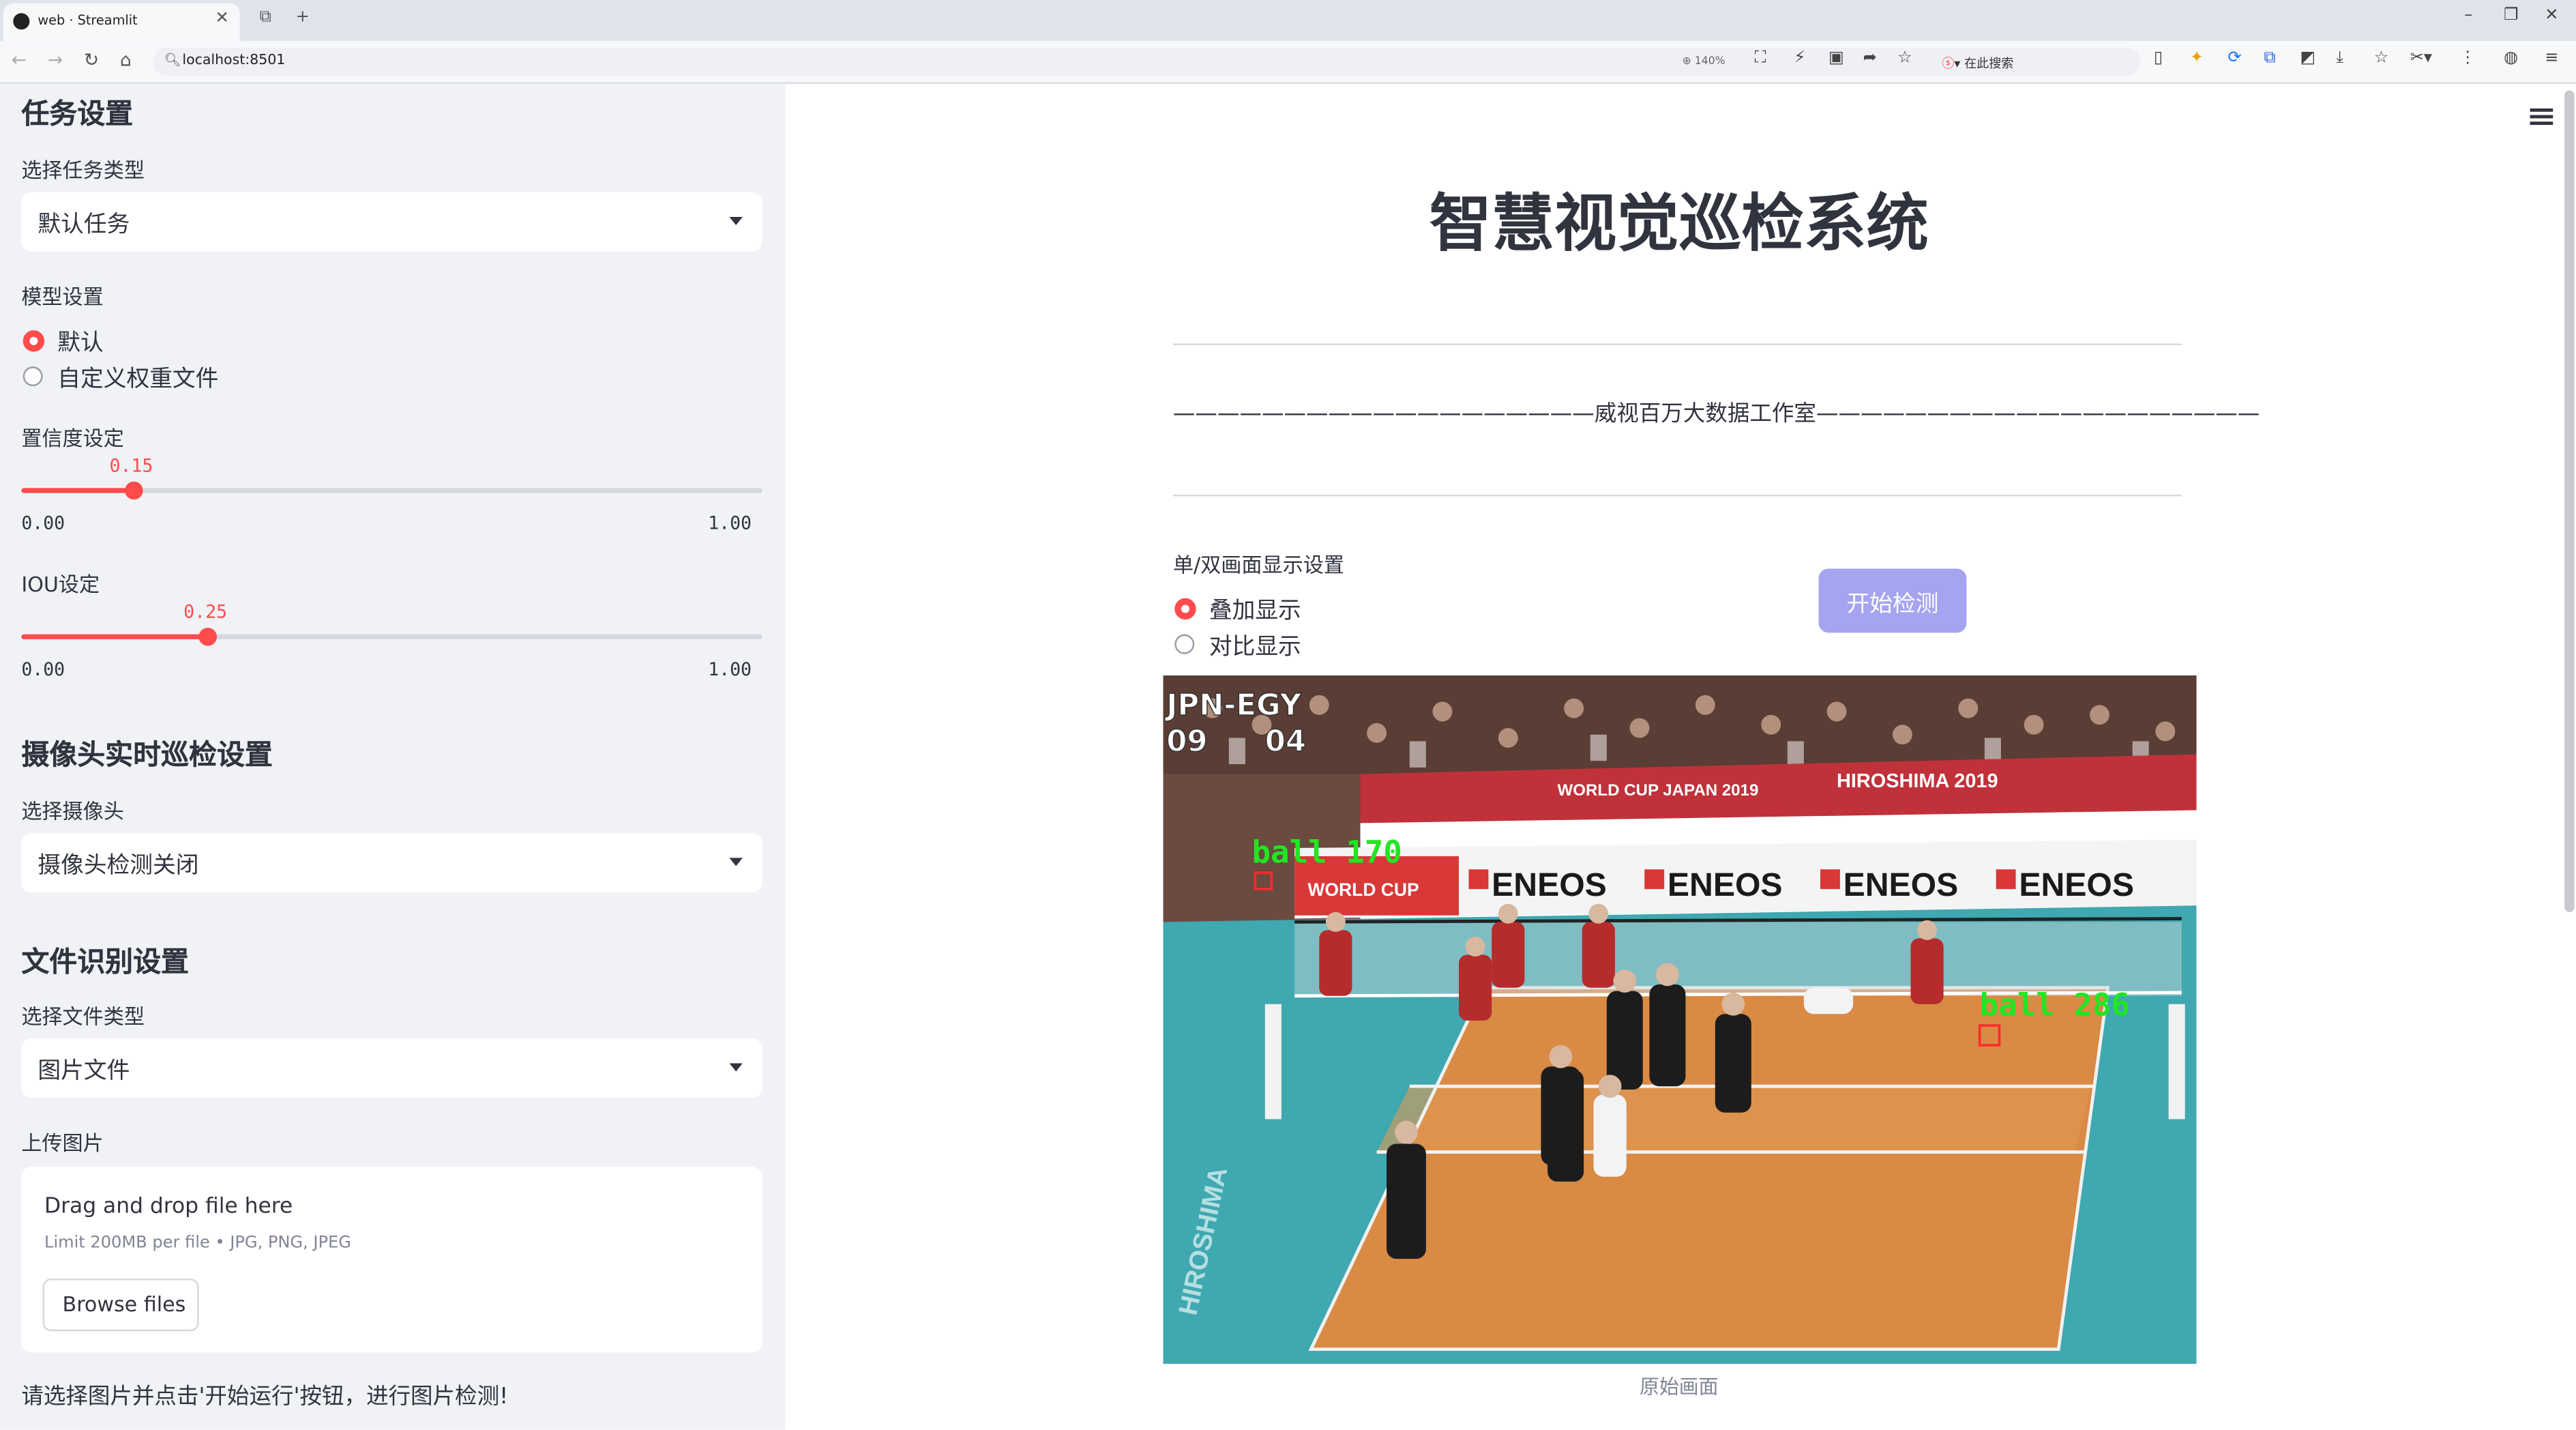 This screenshot has height=1430, width=2576. I want to click on cup-sign-text: WORLD CUP, so click(1363, 890).